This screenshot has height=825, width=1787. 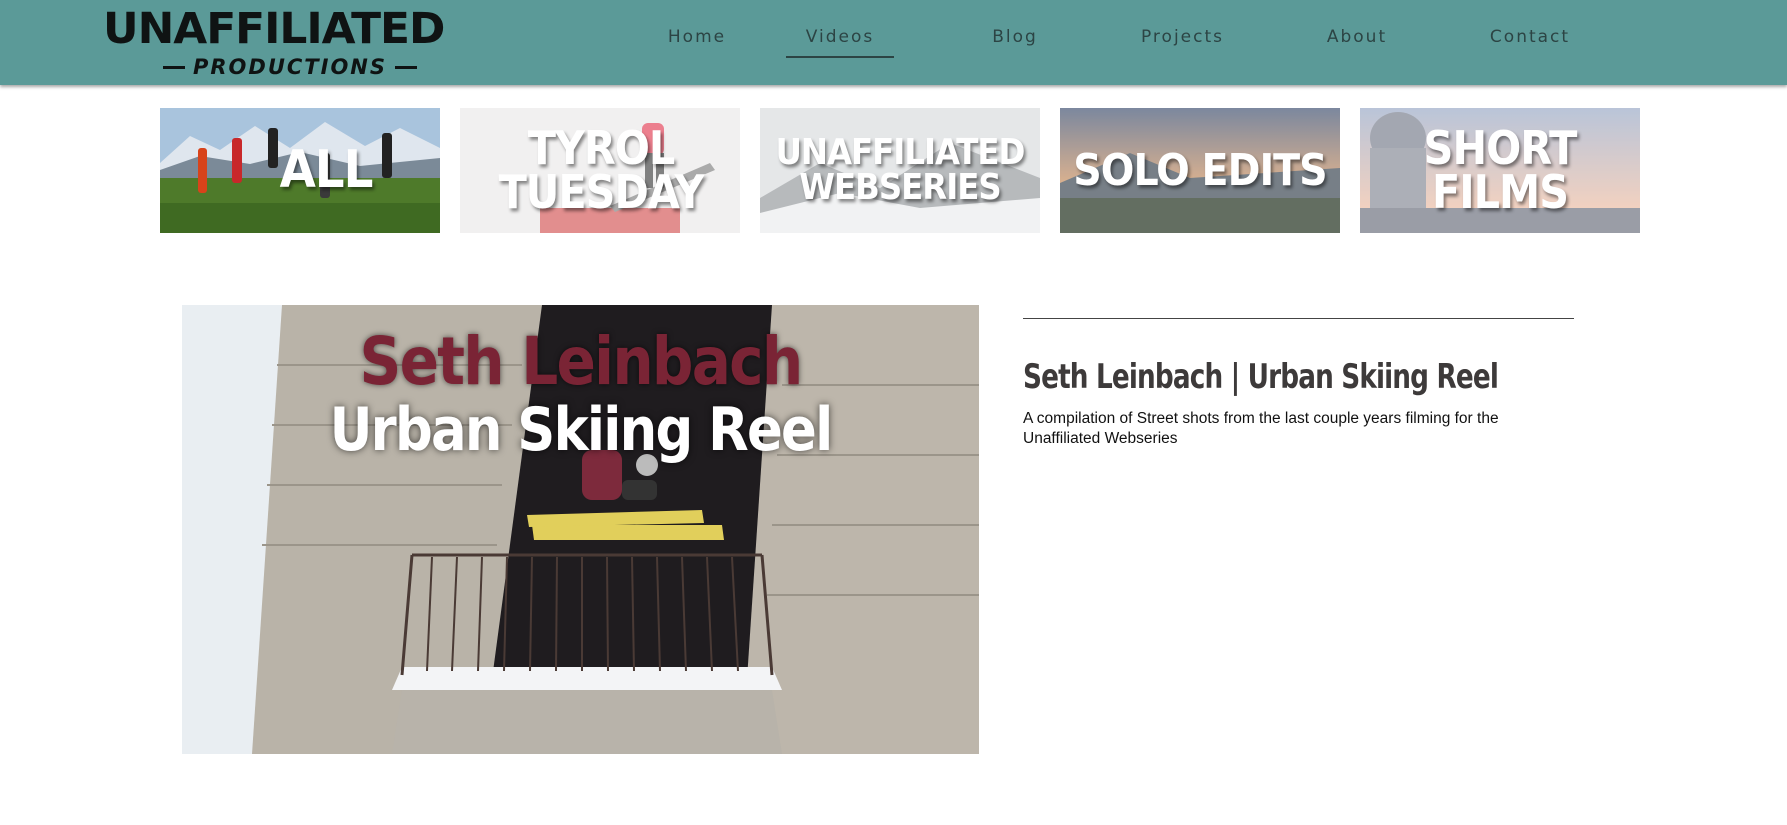 I want to click on logo-subtitle: PRODUCTIONS, so click(x=290, y=67).